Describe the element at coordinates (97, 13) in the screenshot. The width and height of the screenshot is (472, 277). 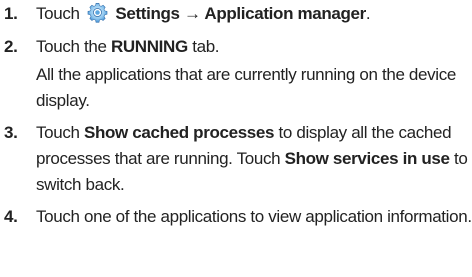
I see `settings-gear-icon` at that location.